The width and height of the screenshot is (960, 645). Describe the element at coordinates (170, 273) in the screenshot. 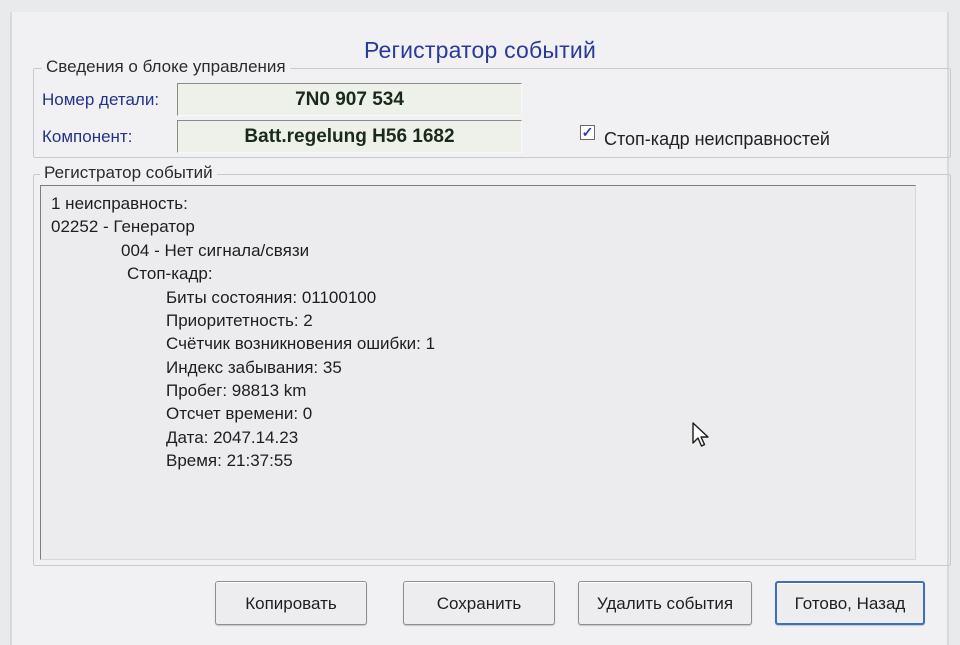

I see `log-line-freeze-frame-heading: Стоп-кадр:` at that location.